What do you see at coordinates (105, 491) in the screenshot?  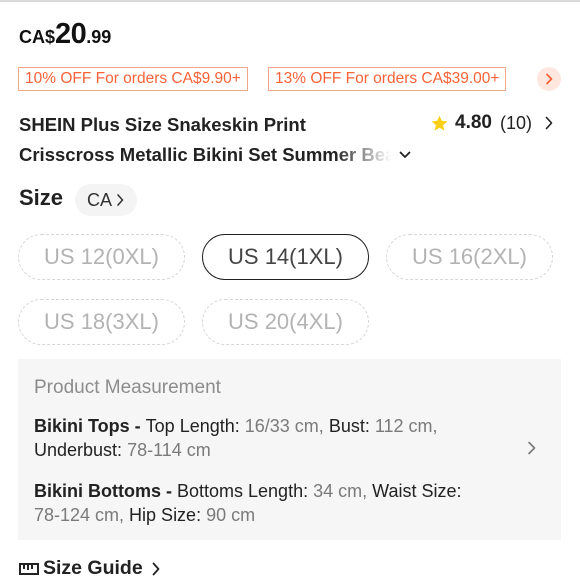 I see `bottoms-name: Bikini Bottoms -` at bounding box center [105, 491].